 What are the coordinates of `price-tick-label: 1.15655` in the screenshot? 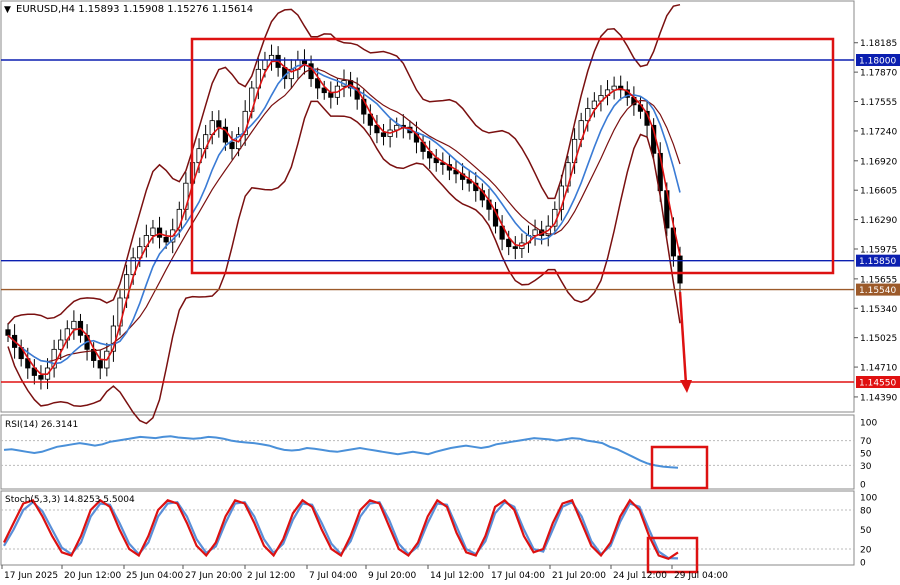 It's located at (878, 280).